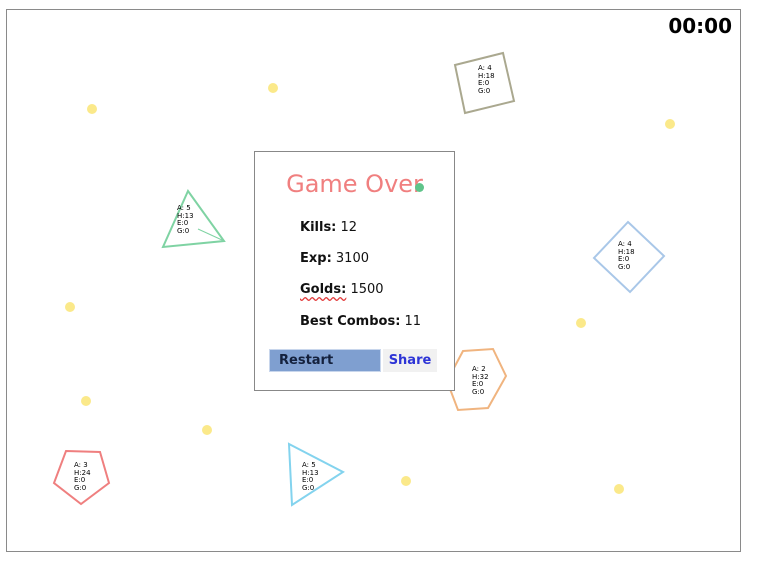 Image resolution: width=758 pixels, height=564 pixels. What do you see at coordinates (82, 476) in the screenshot?
I see `enemy-stats: A: 3 H:24 E:0 G:0` at bounding box center [82, 476].